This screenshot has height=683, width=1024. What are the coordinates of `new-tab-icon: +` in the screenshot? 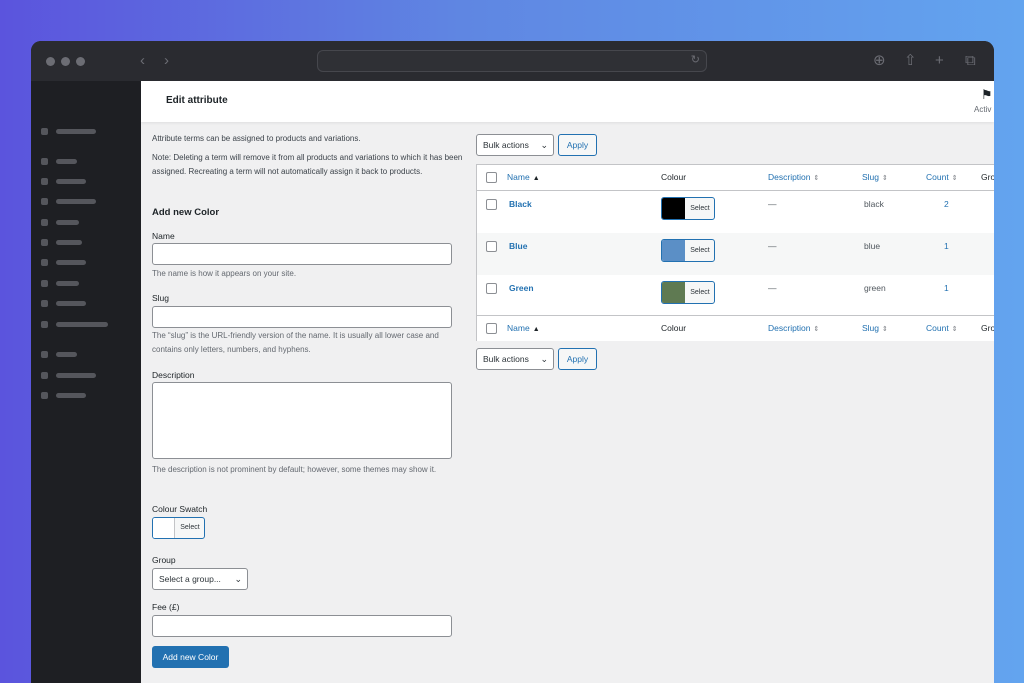 It's located at (939, 61).